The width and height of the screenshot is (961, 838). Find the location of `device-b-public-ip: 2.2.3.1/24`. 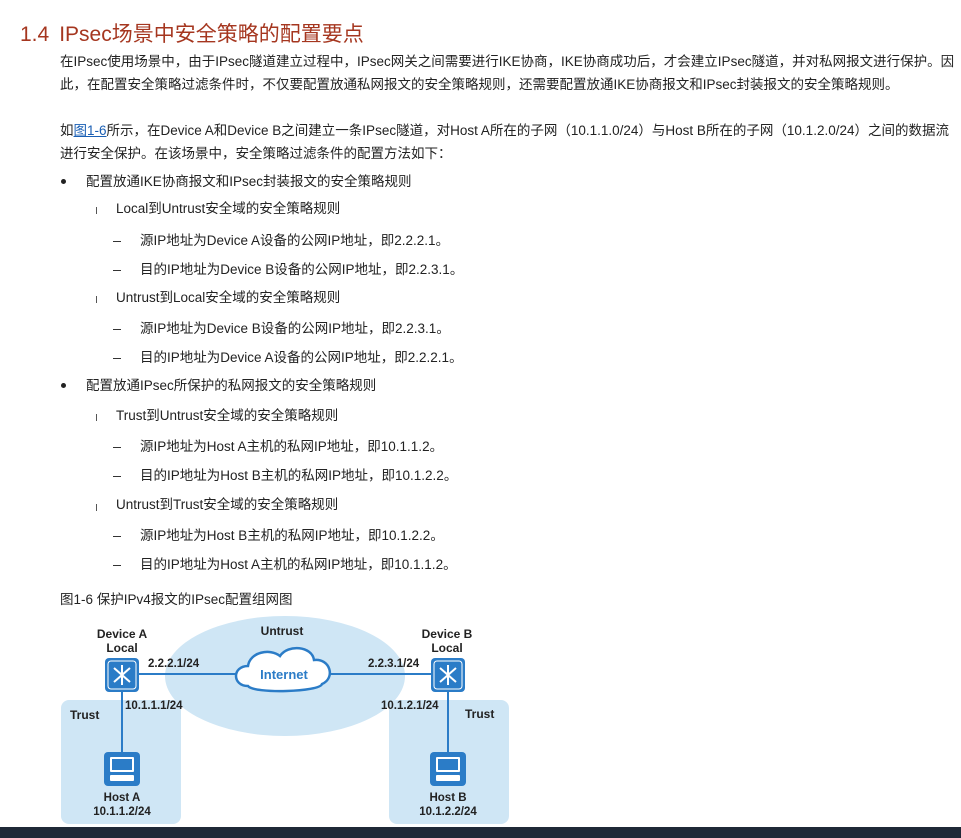

device-b-public-ip: 2.2.3.1/24 is located at coordinates (394, 664).